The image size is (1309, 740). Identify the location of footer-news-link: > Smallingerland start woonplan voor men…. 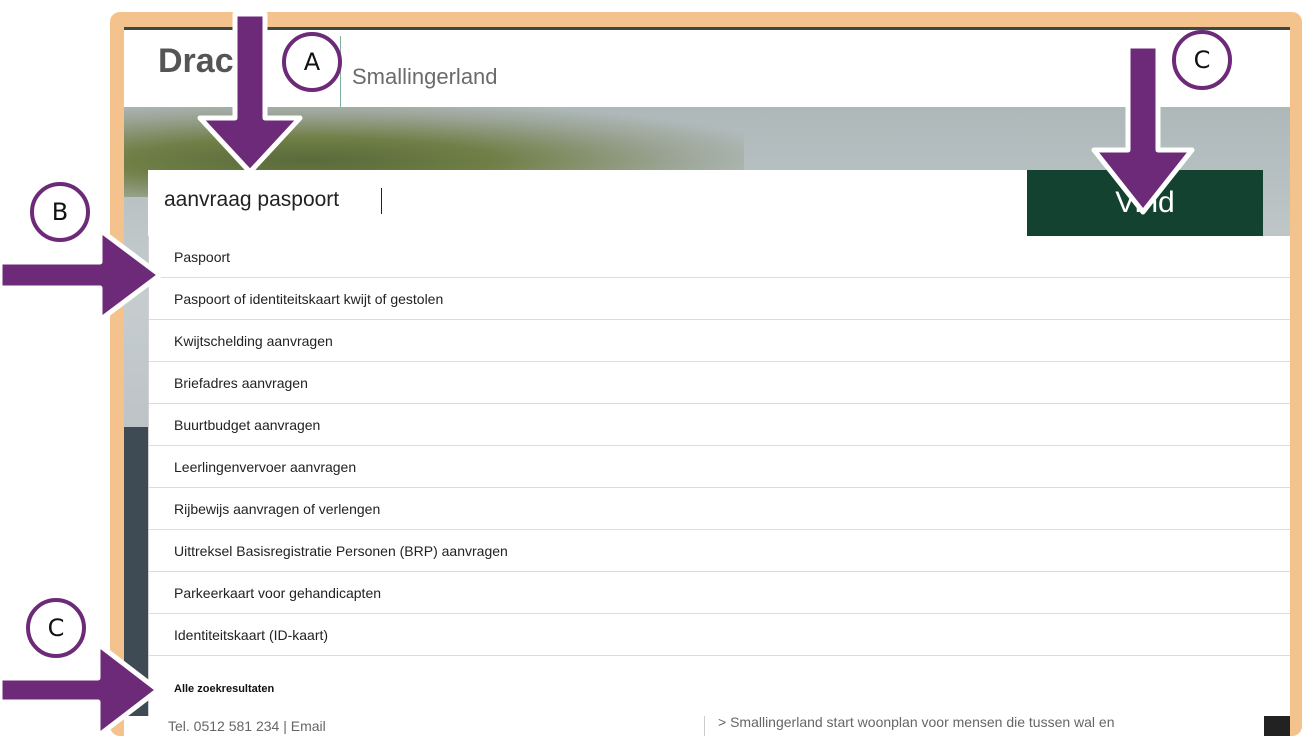
(916, 722).